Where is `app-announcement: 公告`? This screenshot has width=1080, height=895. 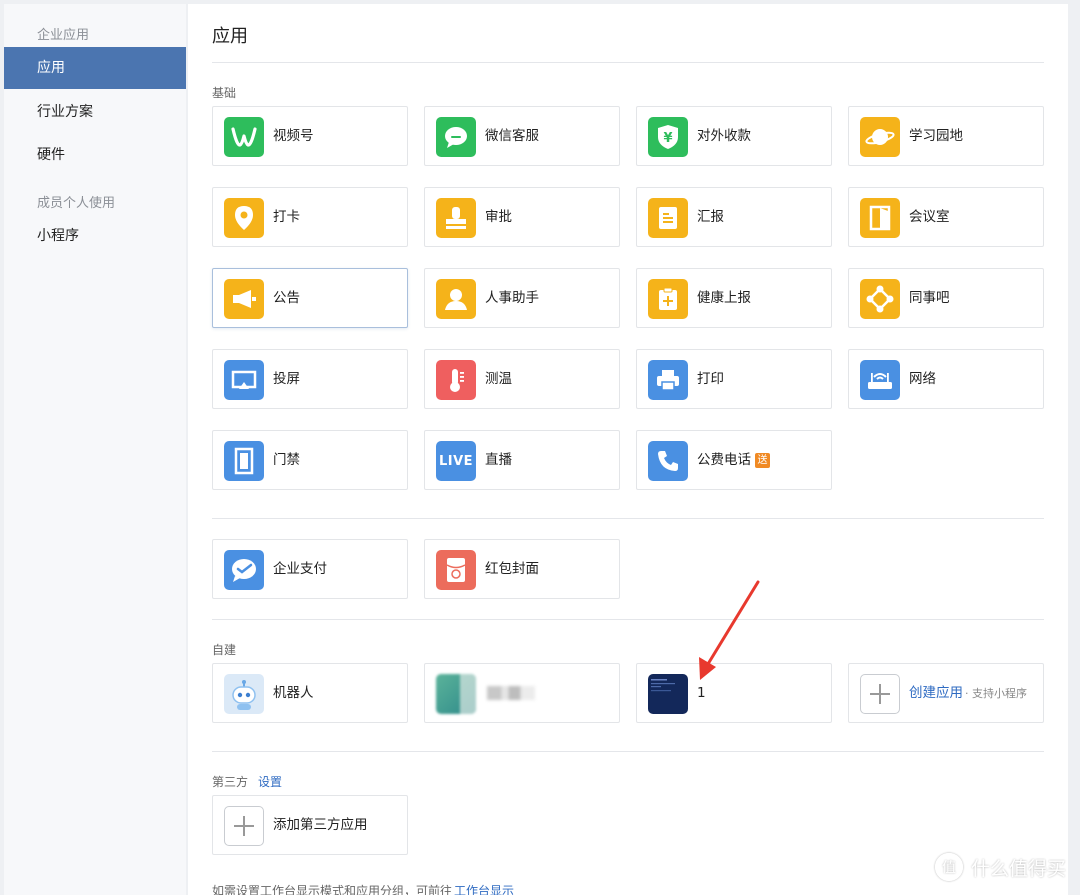 app-announcement: 公告 is located at coordinates (310, 298).